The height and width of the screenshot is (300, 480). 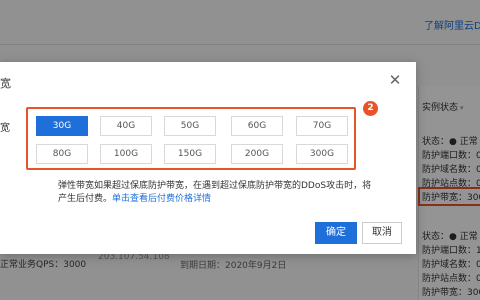 I want to click on bandwidth-option-50g: 50G, so click(x=190, y=126).